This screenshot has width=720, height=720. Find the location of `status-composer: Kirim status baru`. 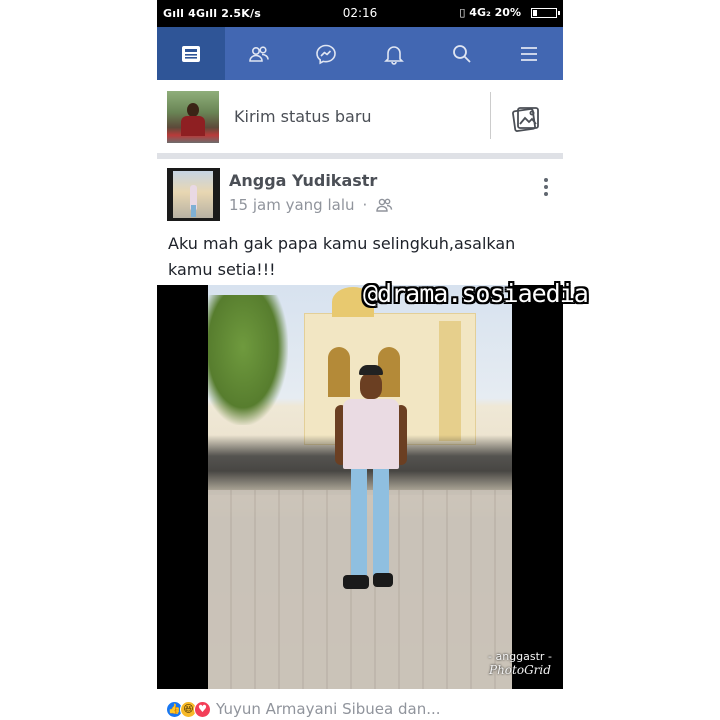

status-composer: Kirim status baru is located at coordinates (360, 116).